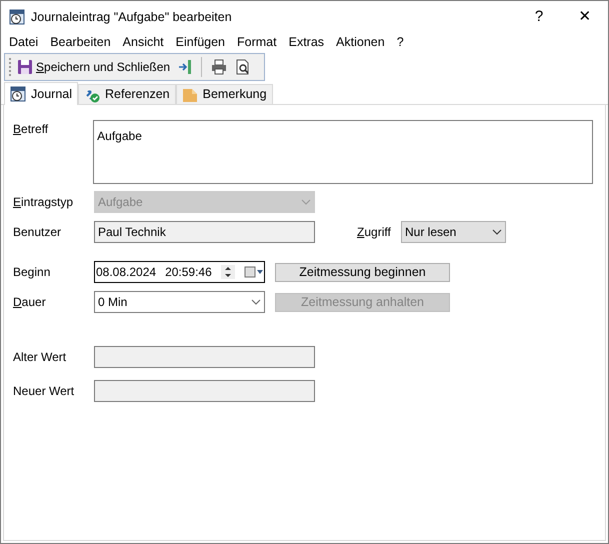 The height and width of the screenshot is (544, 609). What do you see at coordinates (227, 272) in the screenshot?
I see `spin-arrows-icon` at bounding box center [227, 272].